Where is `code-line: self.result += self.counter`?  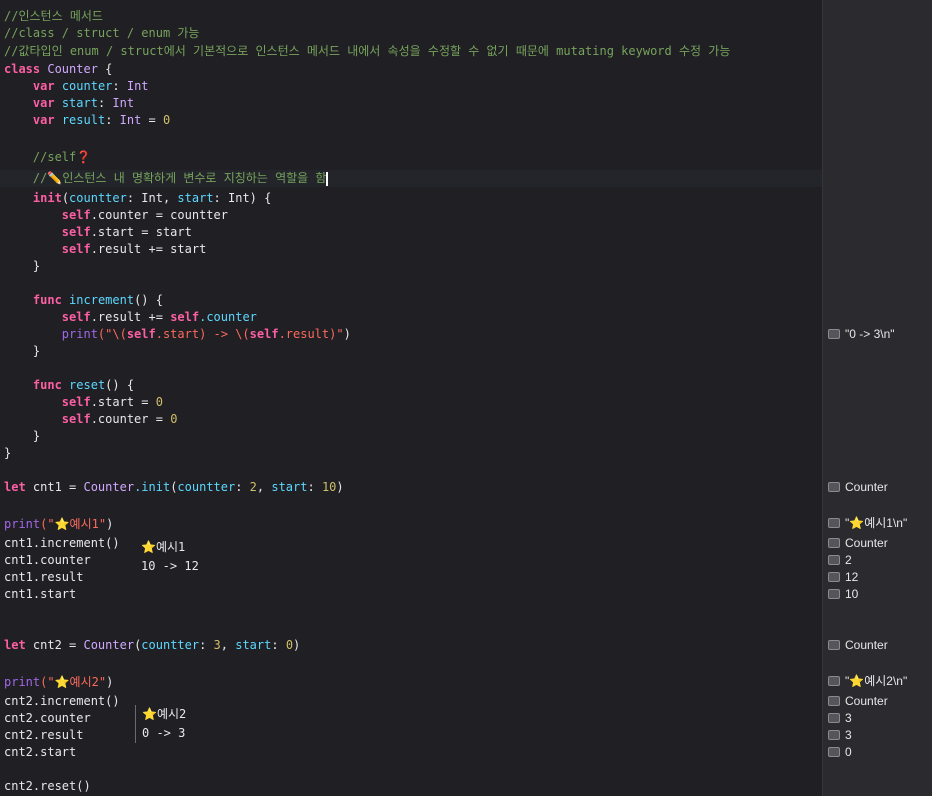 code-line: self.result += self.counter is located at coordinates (130, 317).